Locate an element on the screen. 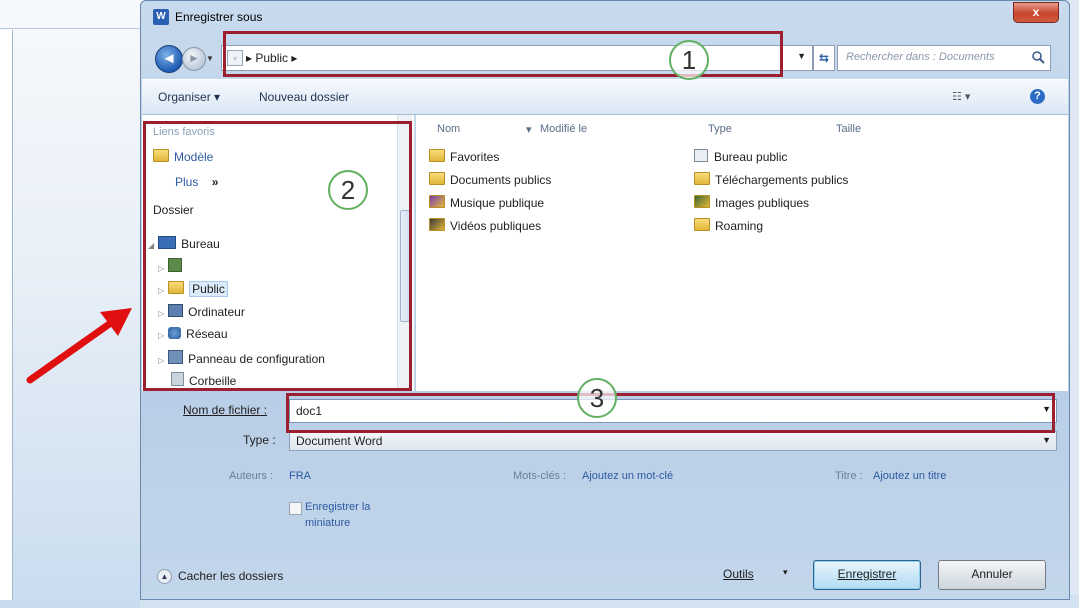  type-label: Type : is located at coordinates (259, 440).